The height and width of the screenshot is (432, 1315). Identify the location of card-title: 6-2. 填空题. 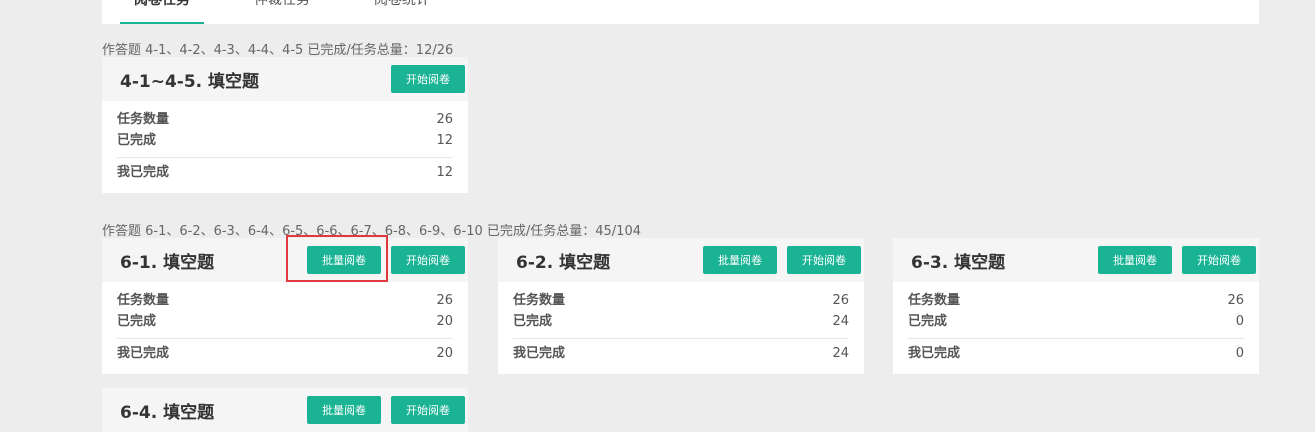
(563, 263).